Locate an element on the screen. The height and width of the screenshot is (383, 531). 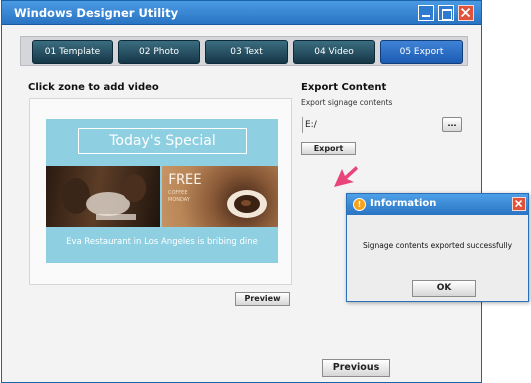
video-zone-heading: Click zone to add video is located at coordinates (93, 87).